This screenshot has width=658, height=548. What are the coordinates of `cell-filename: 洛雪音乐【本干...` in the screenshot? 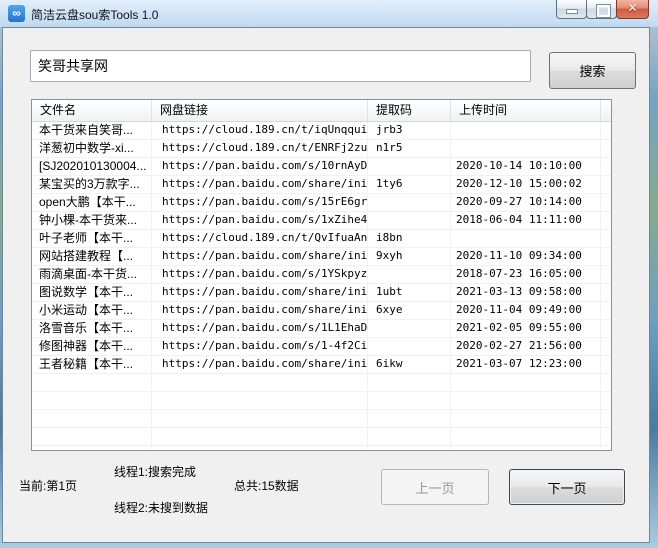 It's located at (92, 328).